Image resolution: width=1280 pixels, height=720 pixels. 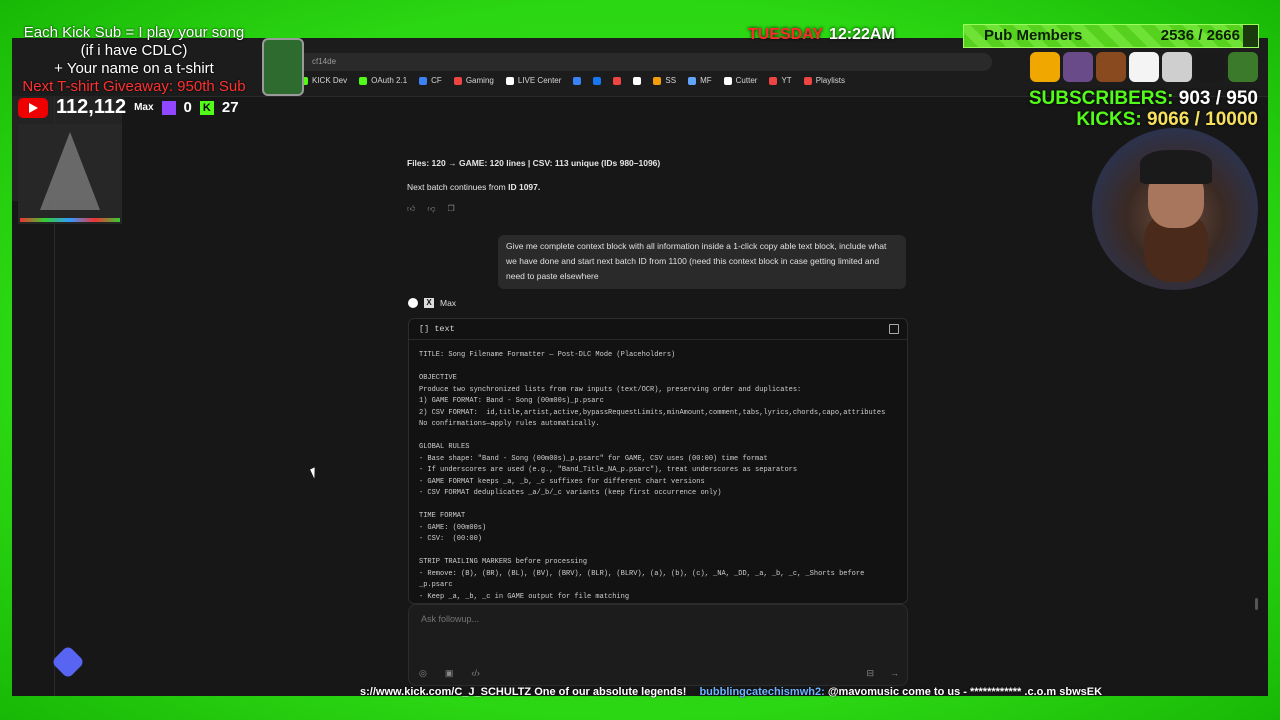 I want to click on tshirt-row, so click(x=1144, y=67).